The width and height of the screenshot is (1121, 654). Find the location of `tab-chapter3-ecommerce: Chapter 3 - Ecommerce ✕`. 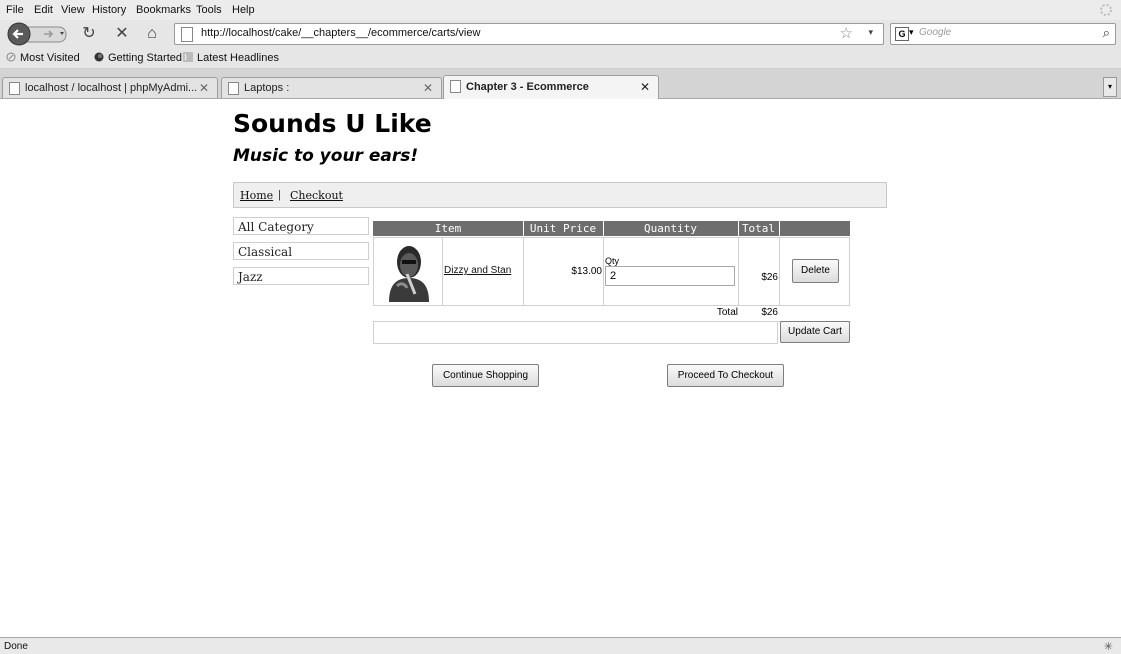

tab-chapter3-ecommerce: Chapter 3 - Ecommerce ✕ is located at coordinates (551, 87).